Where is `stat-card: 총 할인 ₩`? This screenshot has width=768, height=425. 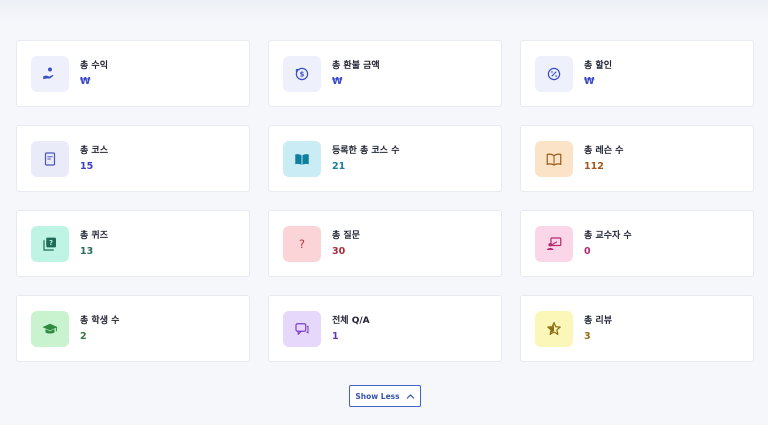
stat-card: 총 할인 ₩ is located at coordinates (637, 73).